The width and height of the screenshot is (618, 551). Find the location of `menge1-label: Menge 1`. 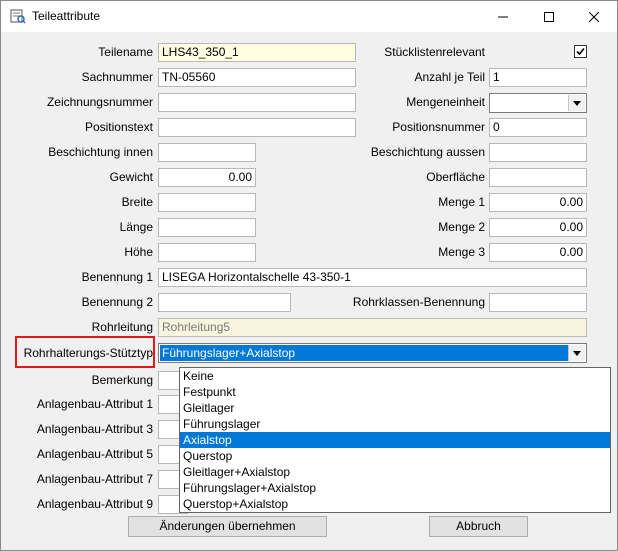

menge1-label: Menge 1 is located at coordinates (461, 202).